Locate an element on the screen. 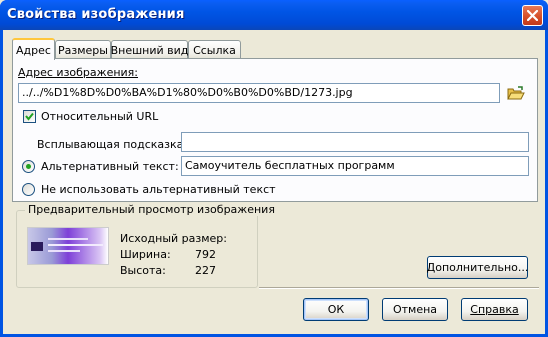 Image resolution: width=548 pixels, height=337 pixels. ok-button: ОК is located at coordinates (336, 309).